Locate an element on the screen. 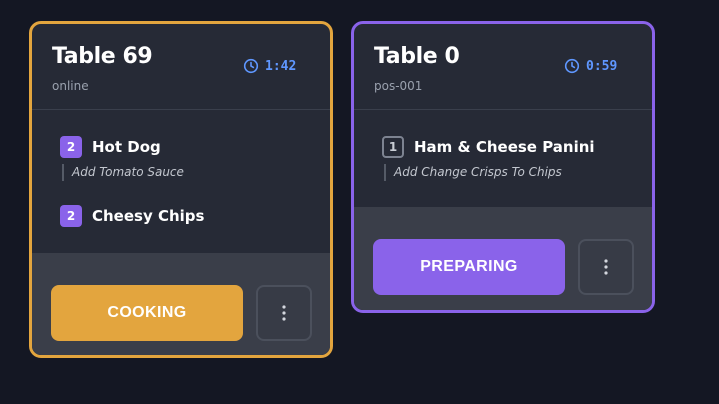 This screenshot has height=404, width=719. order-timer: 1:42 is located at coordinates (269, 66).